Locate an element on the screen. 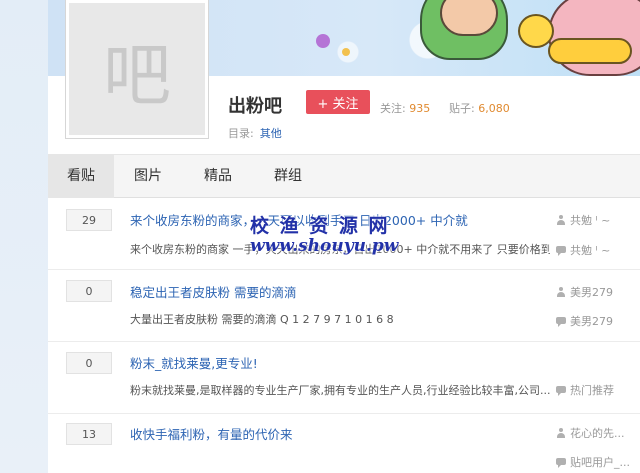  forum-tabs: 看贴 图片 精品 群组 is located at coordinates (344, 176).